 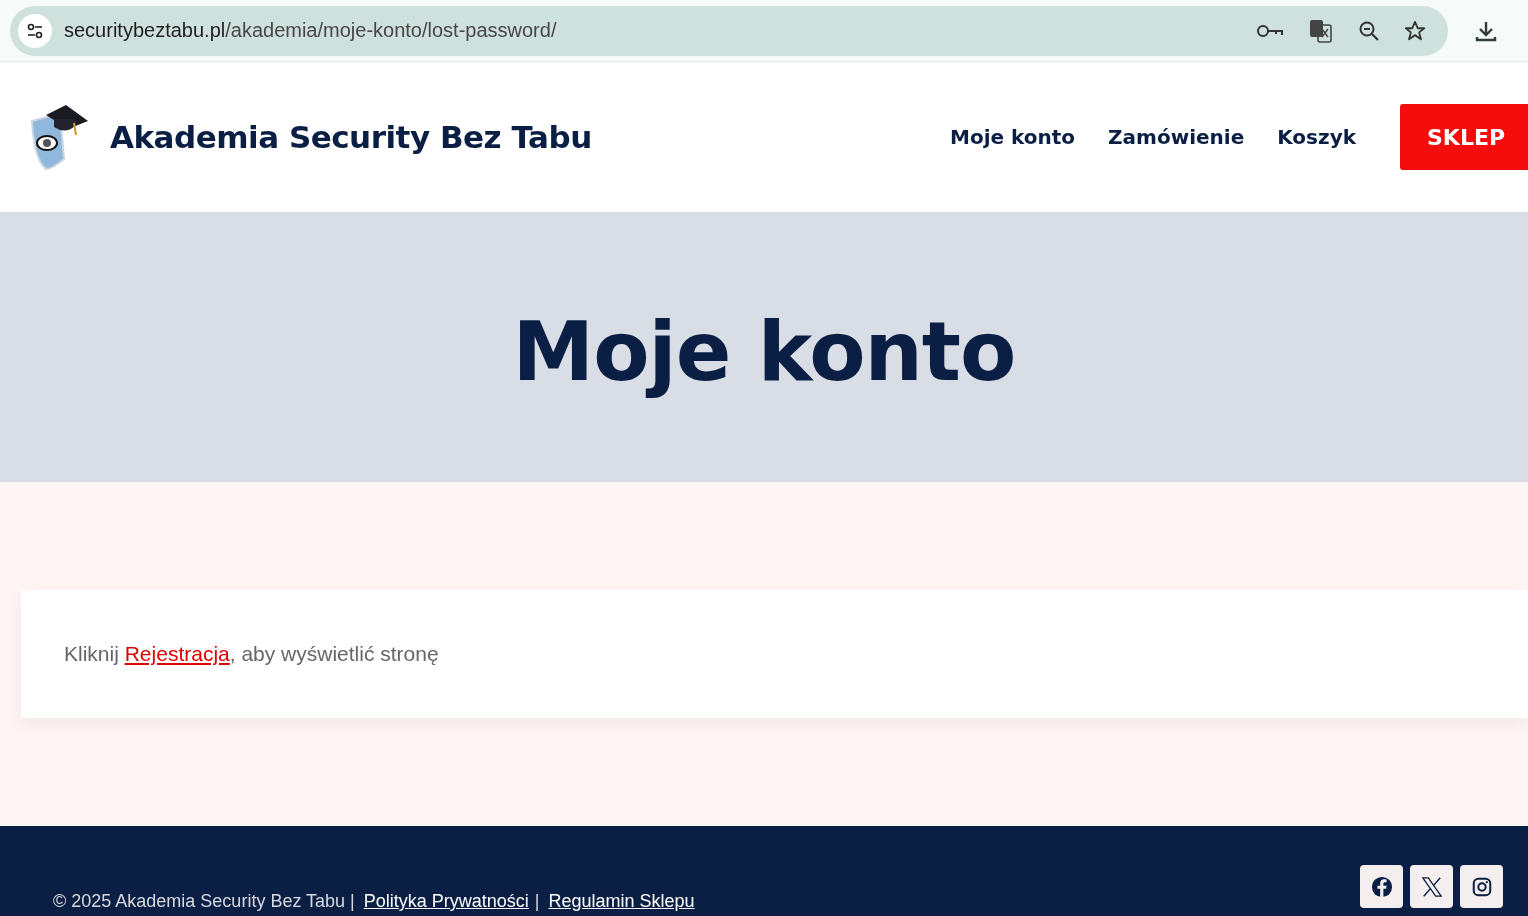 I want to click on zoom-out-icon, so click(x=1369, y=30).